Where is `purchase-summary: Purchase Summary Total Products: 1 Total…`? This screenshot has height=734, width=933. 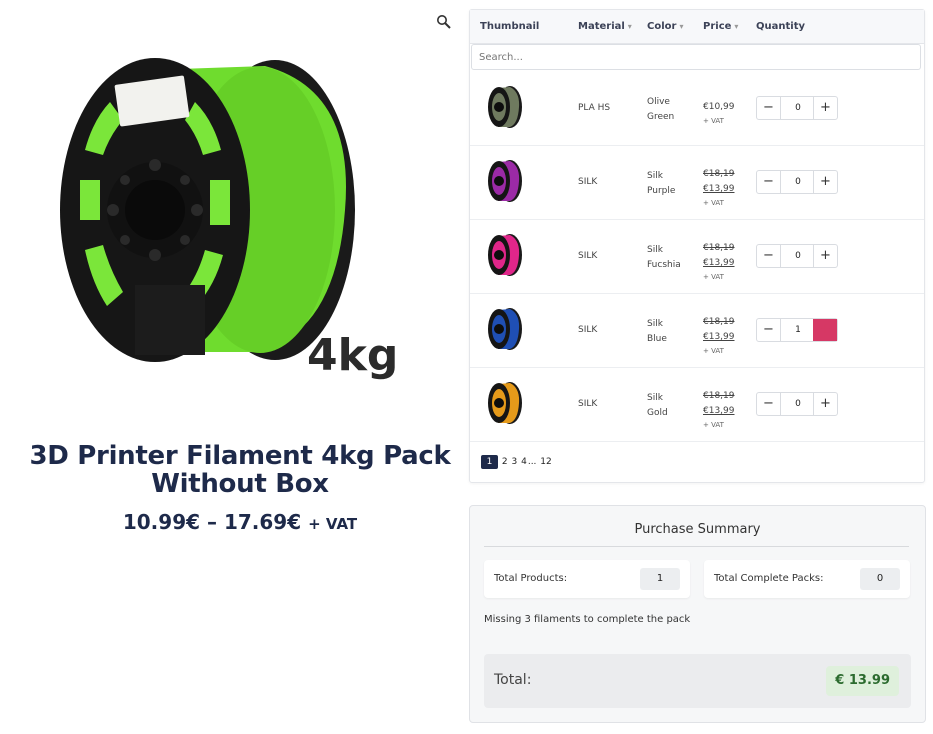 purchase-summary: Purchase Summary Total Products: 1 Total… is located at coordinates (697, 614).